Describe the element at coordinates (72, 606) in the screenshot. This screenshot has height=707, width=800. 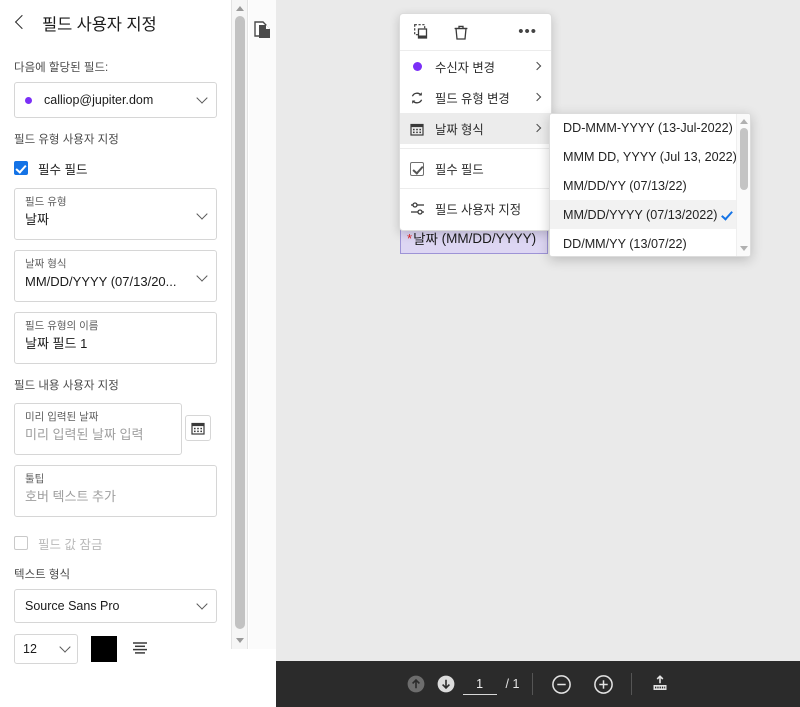
I see `font-family-value: Source Sans Pro` at that location.